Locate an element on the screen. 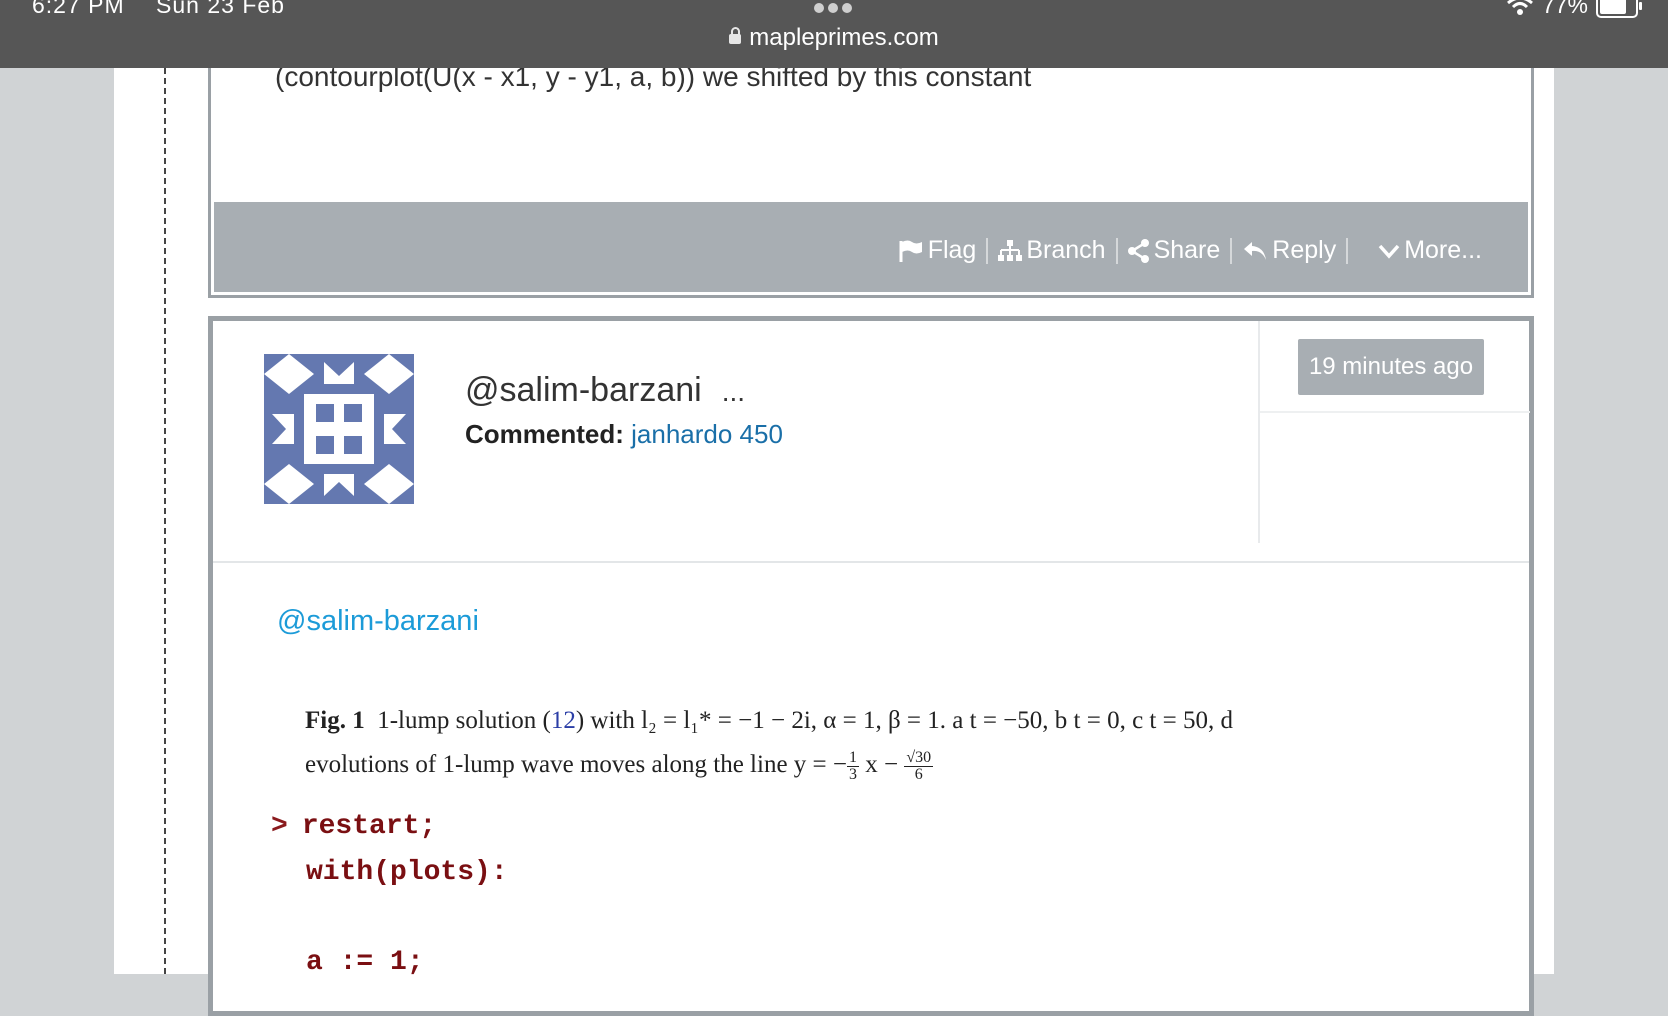 This screenshot has height=1016, width=1668. address-bar: mapleprimes.com is located at coordinates (834, 38).